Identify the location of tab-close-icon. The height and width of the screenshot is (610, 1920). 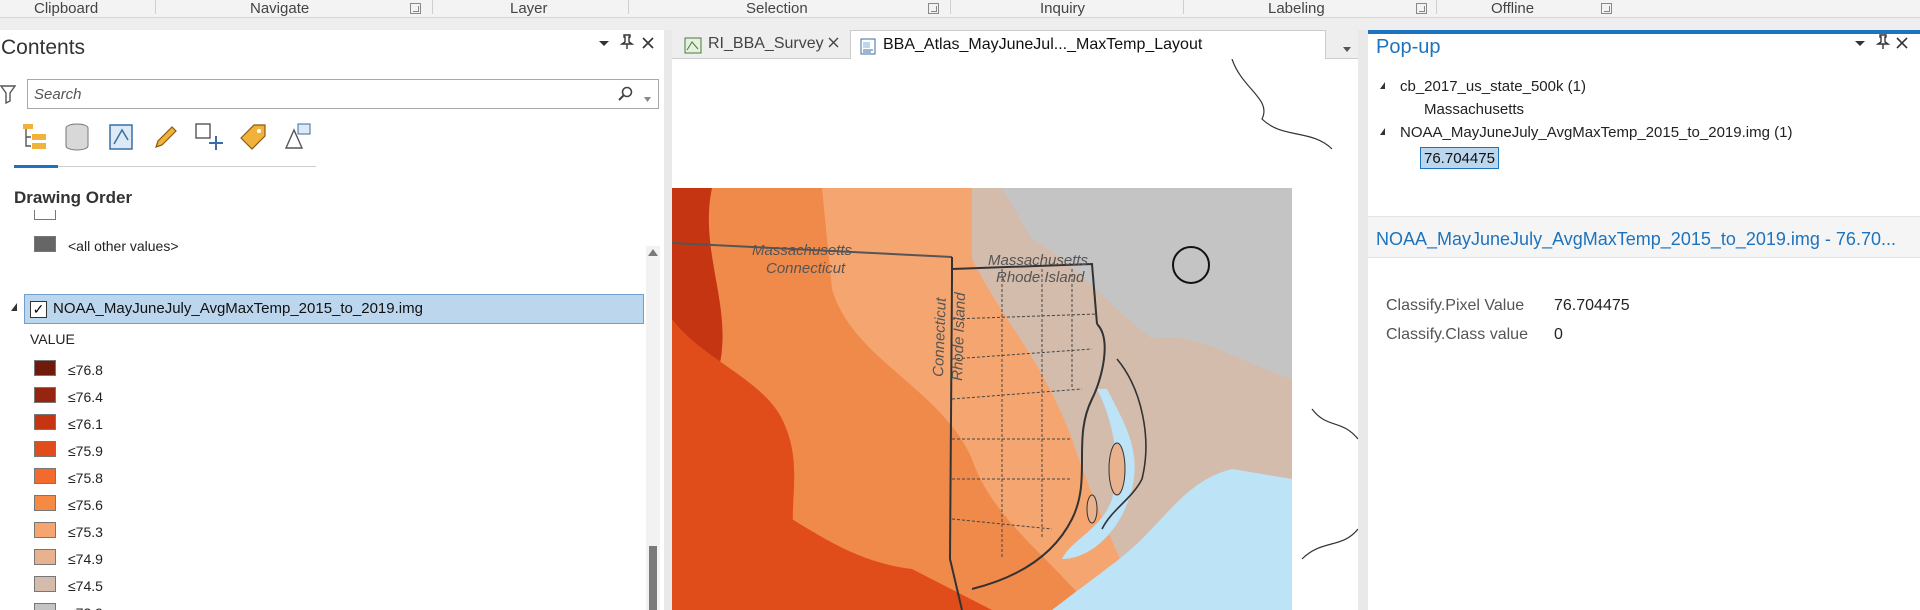
(833, 44).